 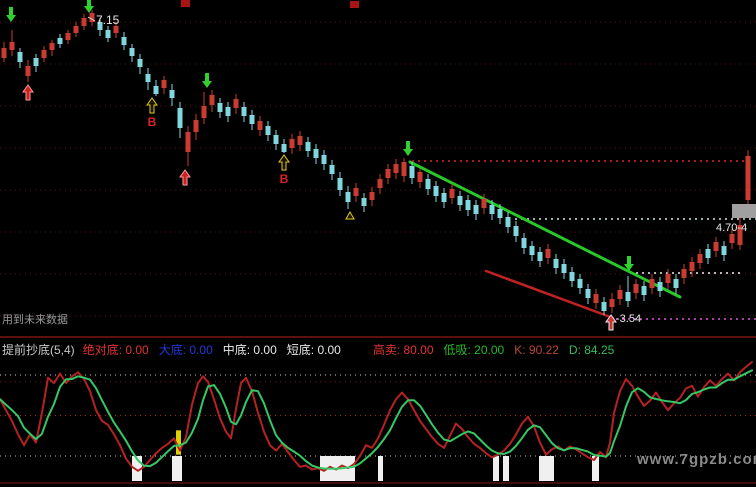 I want to click on future-data-warning: 用到未来数据, so click(x=35, y=320).